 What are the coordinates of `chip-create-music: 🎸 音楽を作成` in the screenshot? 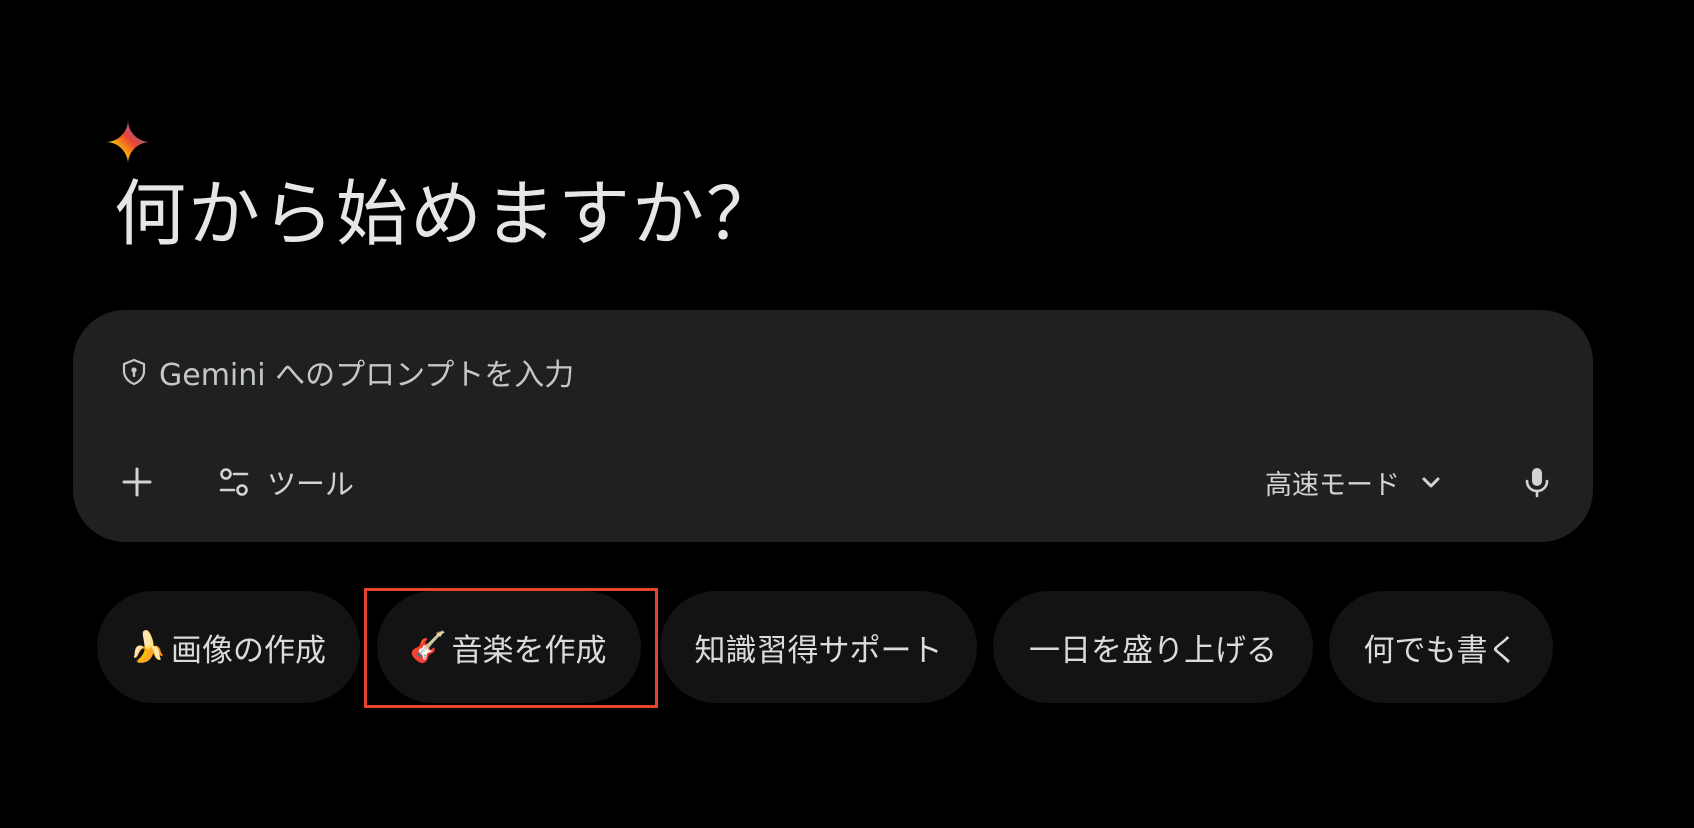 It's located at (509, 647).